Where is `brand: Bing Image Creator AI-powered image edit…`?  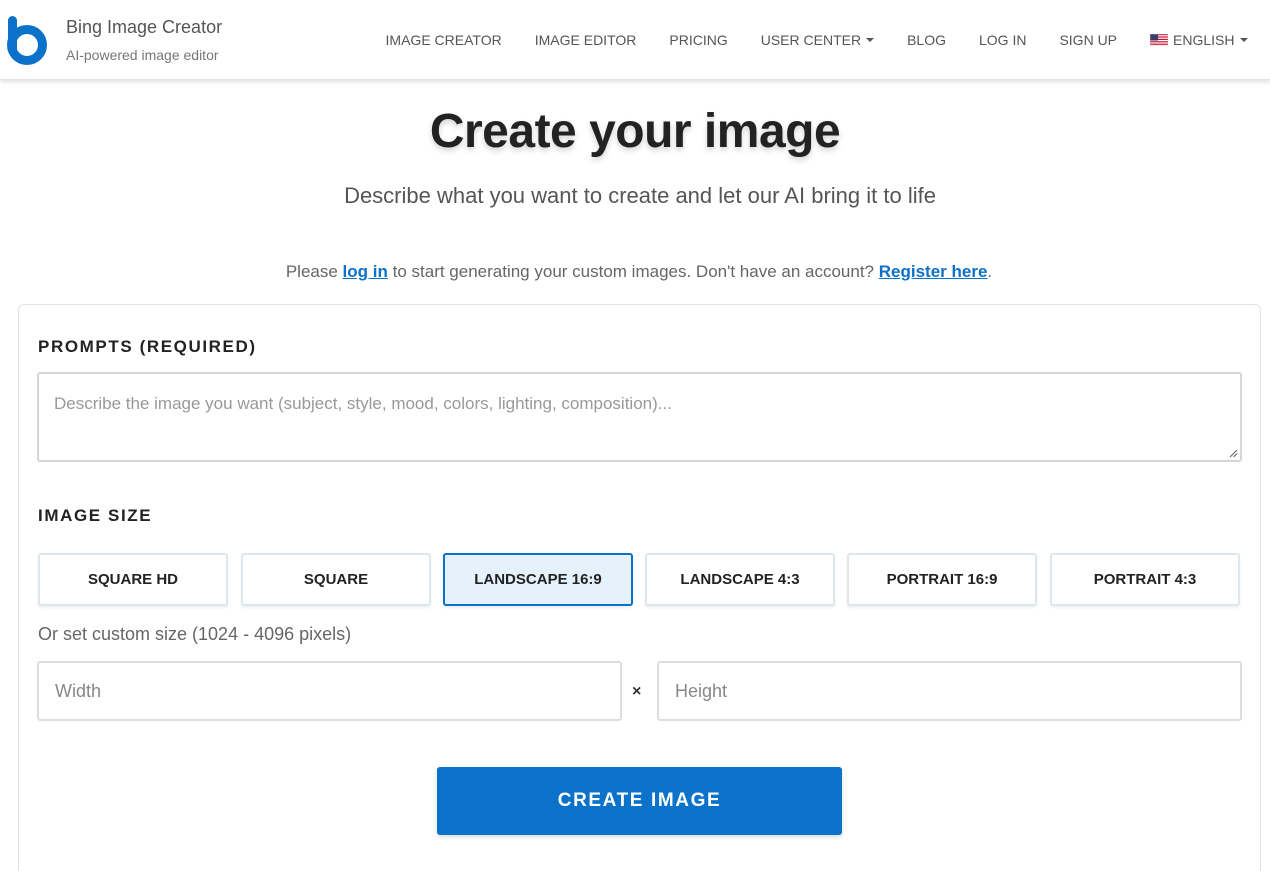
brand: Bing Image Creator AI-powered image edit… is located at coordinates (114, 40).